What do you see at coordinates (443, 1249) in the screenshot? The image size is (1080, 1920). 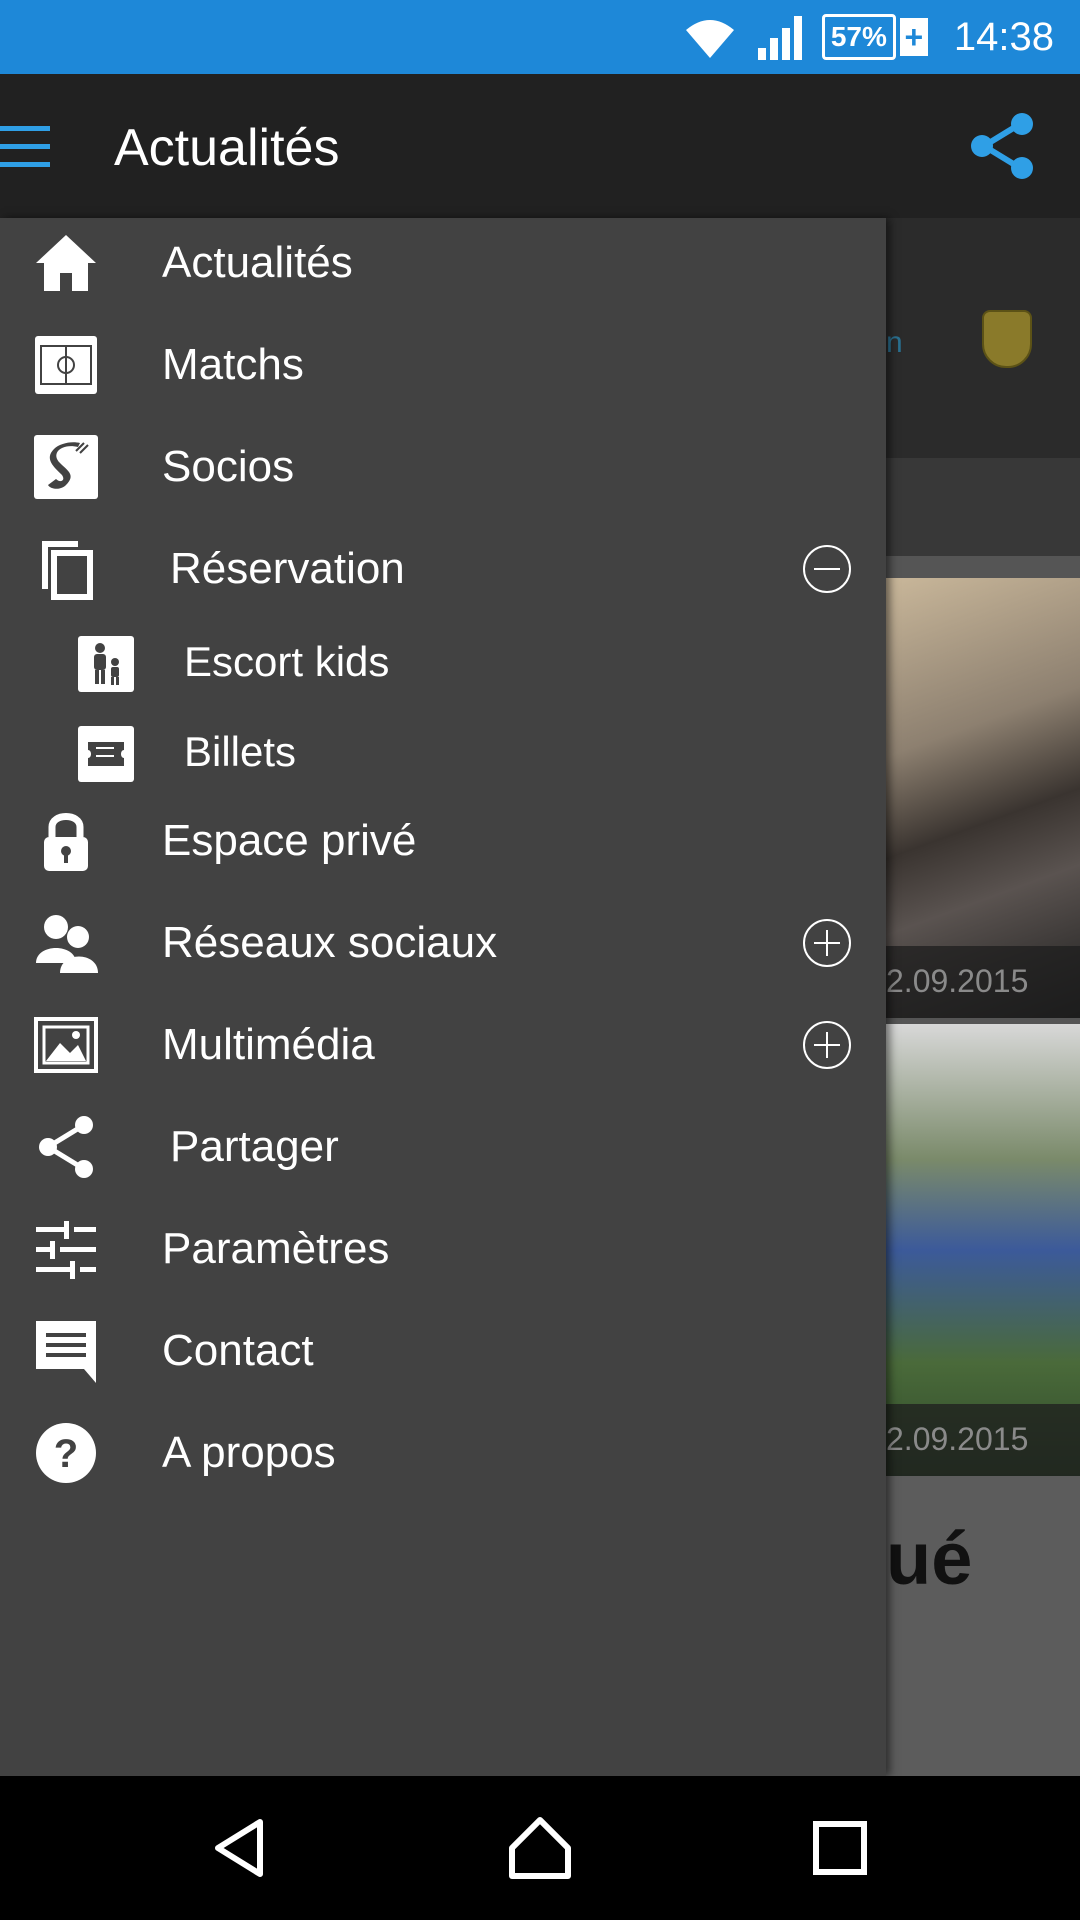 I see `drawer-item-parametres: Paramètres` at bounding box center [443, 1249].